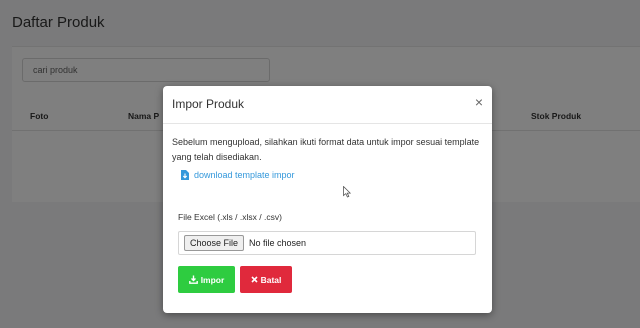 This screenshot has width=640, height=328. Describe the element at coordinates (347, 192) in the screenshot. I see `mouse-cursor-icon` at that location.